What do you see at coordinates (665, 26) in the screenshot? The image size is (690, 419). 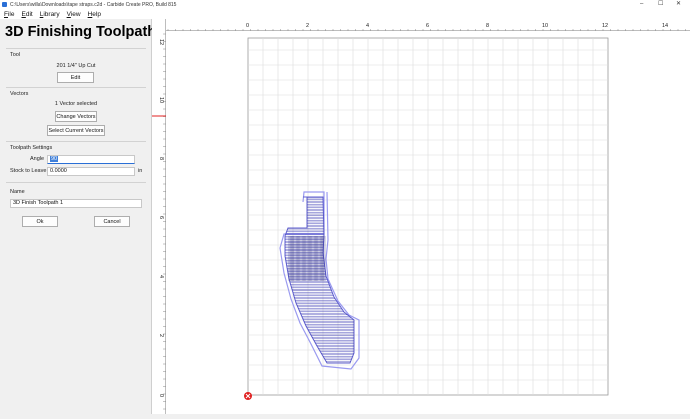 I see `ruler-label-x-14: 14` at bounding box center [665, 26].